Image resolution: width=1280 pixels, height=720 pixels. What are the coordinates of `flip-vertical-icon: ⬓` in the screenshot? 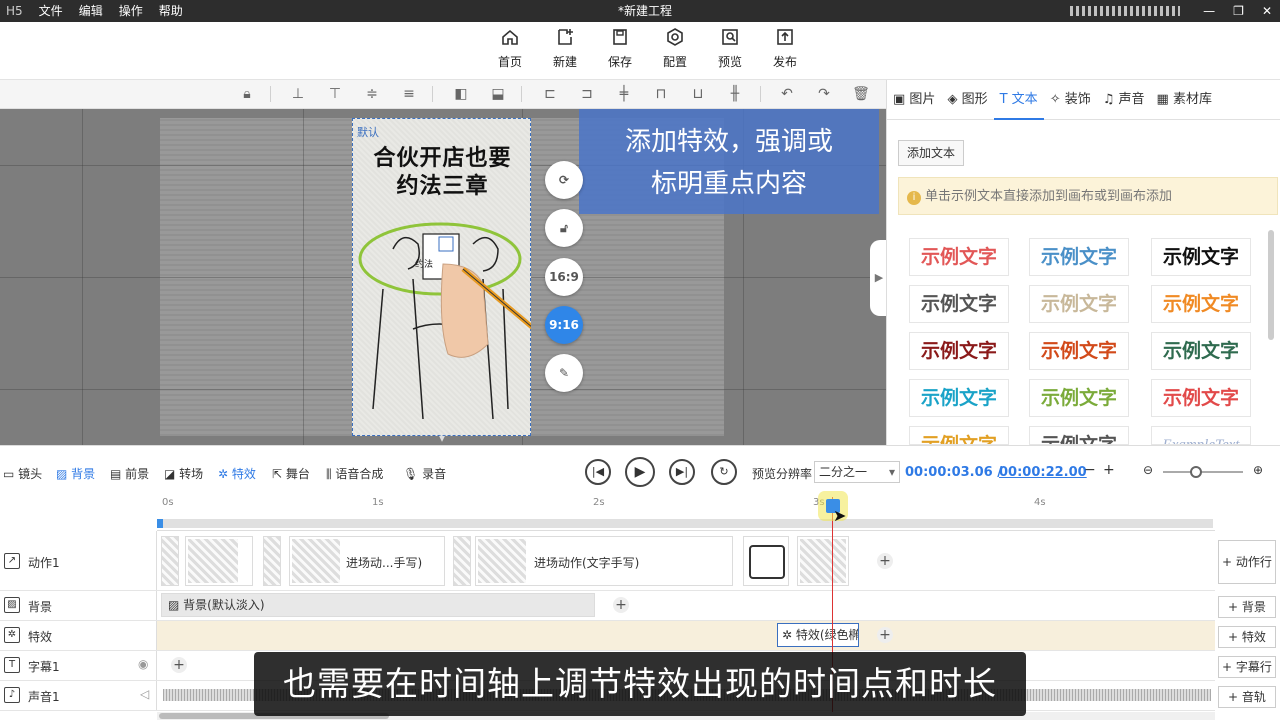 It's located at (498, 94).